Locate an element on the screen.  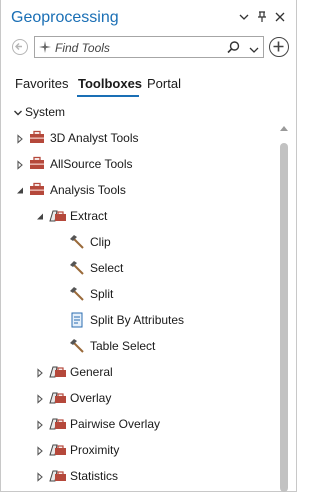
pane-title: Geoprocessing is located at coordinates (65, 17).